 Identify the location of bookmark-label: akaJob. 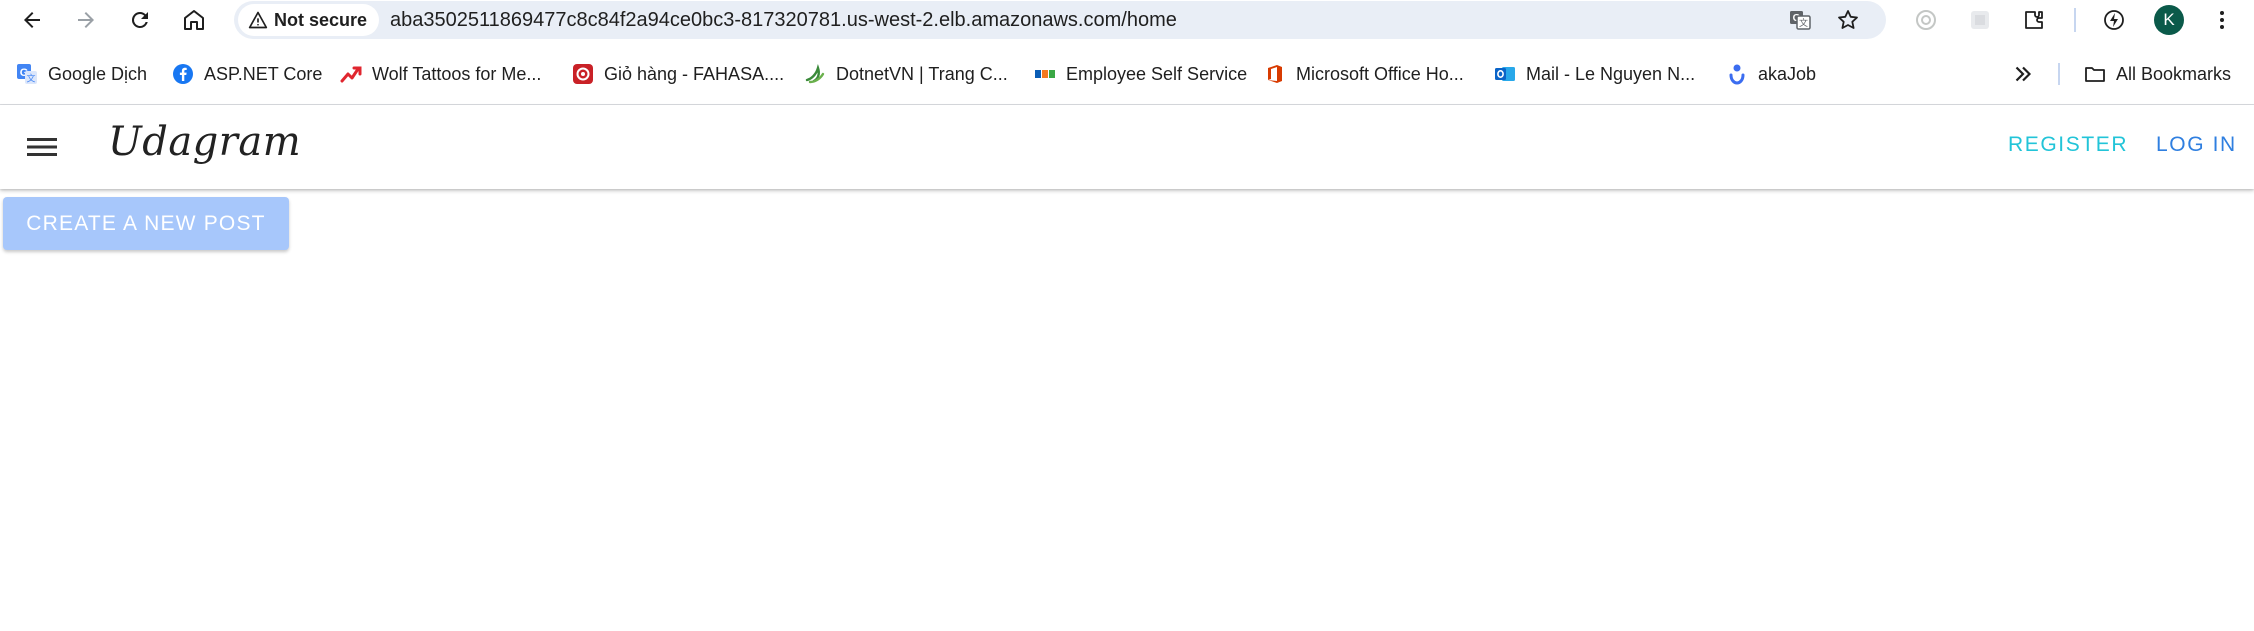
(1787, 73).